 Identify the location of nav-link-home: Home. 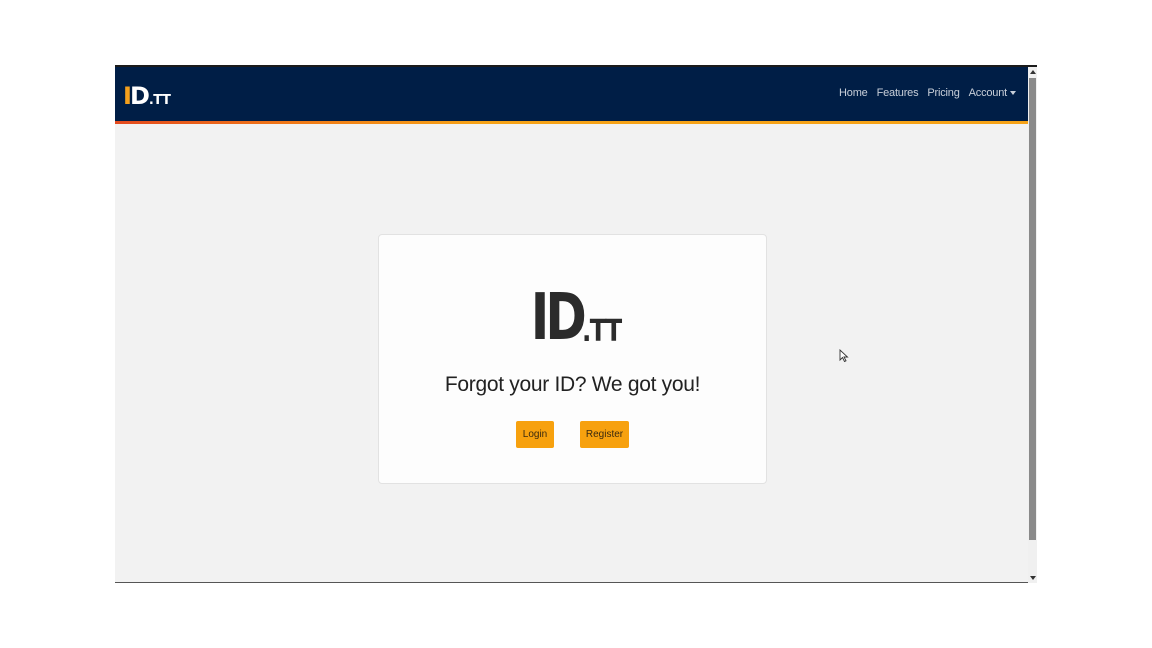
(853, 93).